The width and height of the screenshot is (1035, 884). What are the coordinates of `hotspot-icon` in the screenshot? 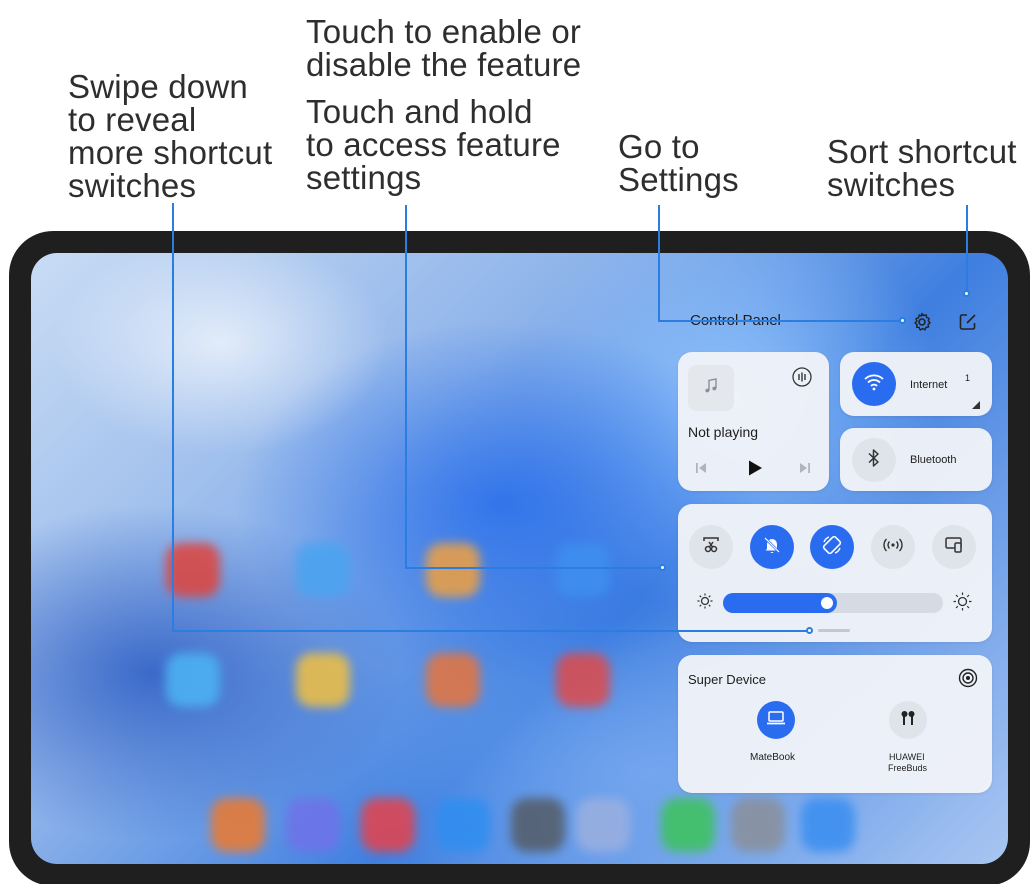 It's located at (893, 547).